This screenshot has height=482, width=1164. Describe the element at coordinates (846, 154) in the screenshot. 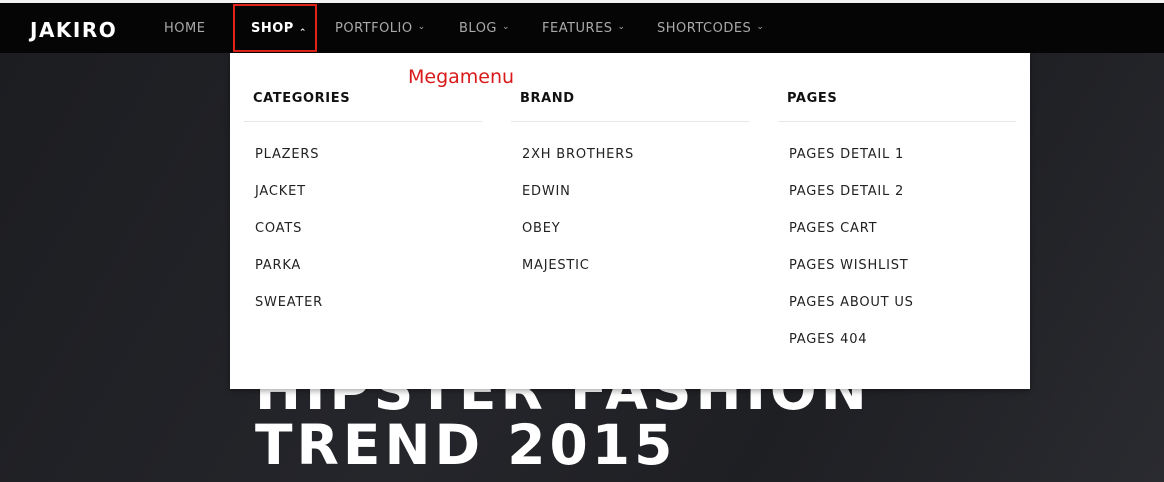

I see `menu-link-pages-detail-1: PAGES DETAIL 1` at that location.